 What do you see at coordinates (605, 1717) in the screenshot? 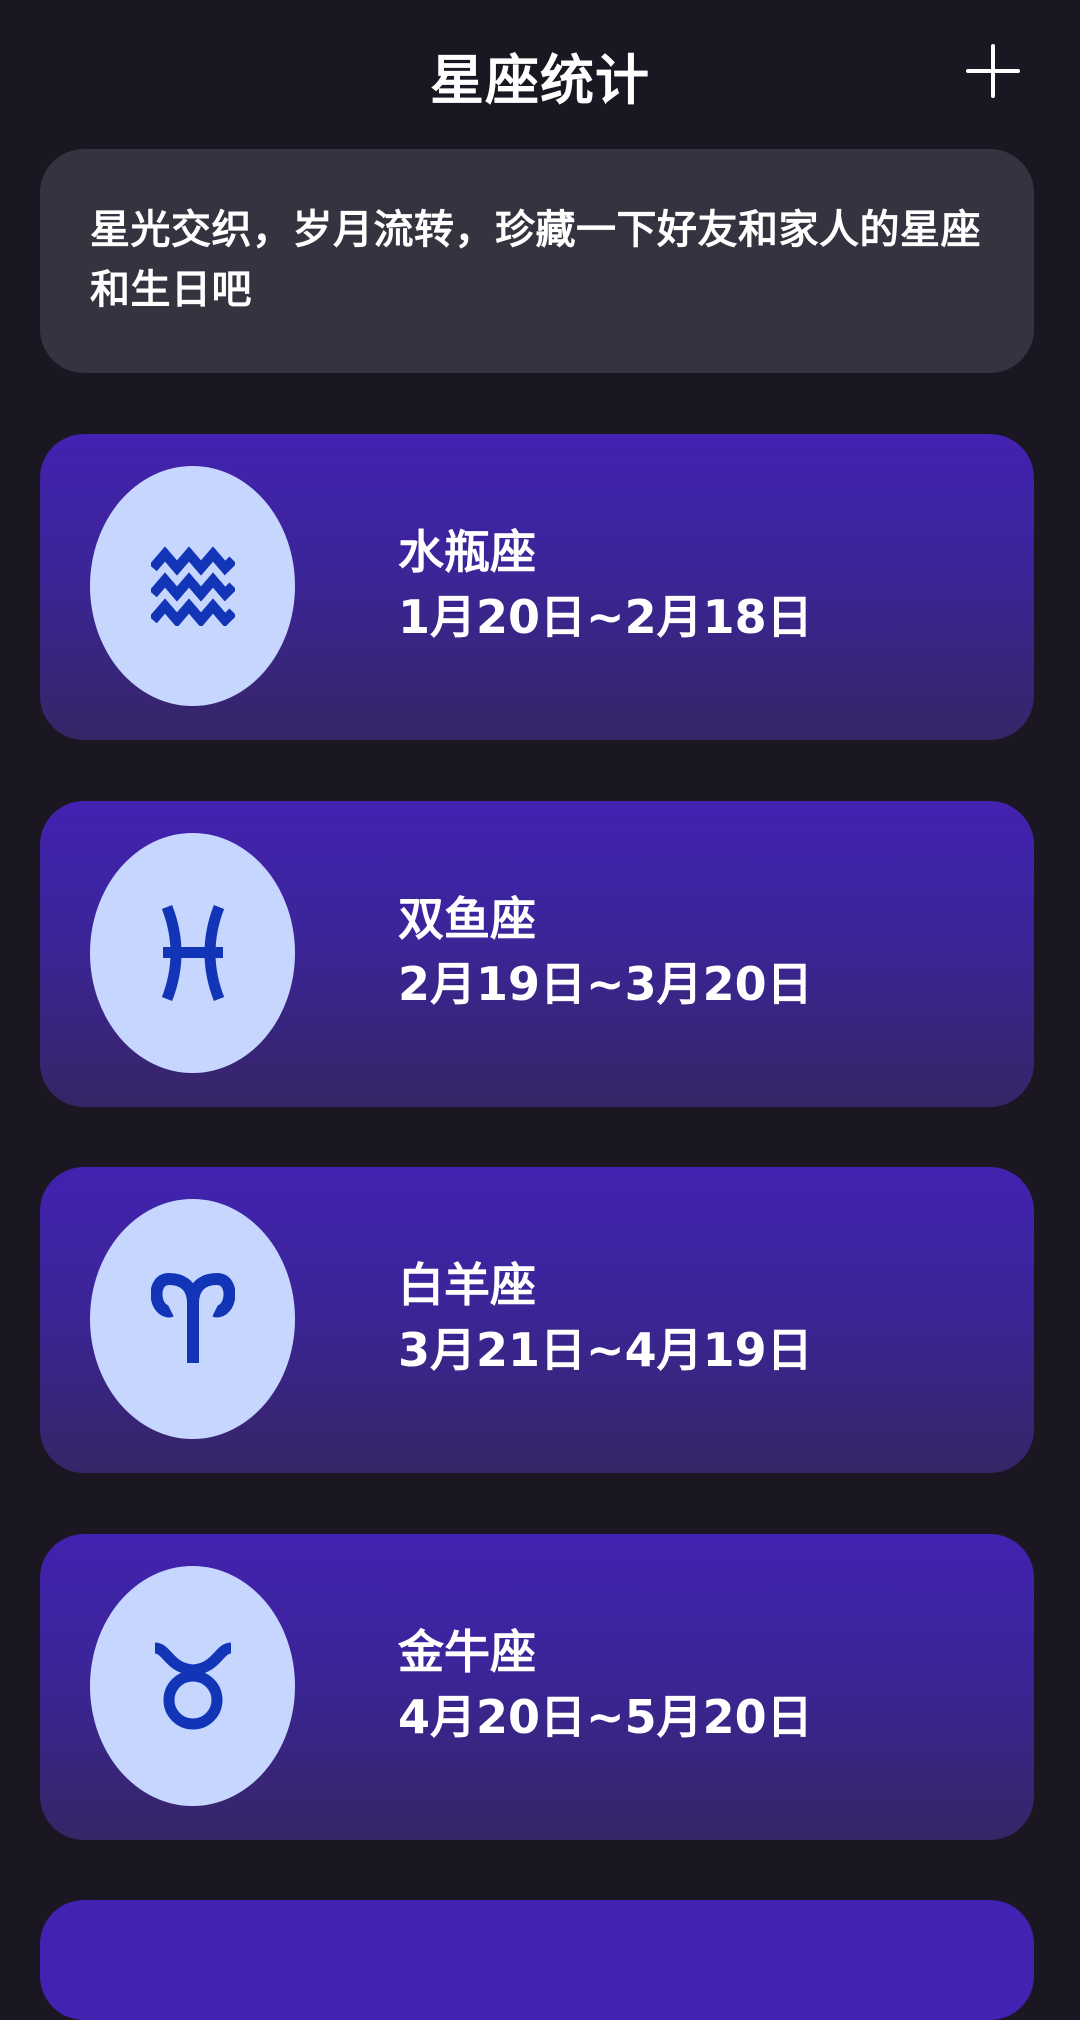
I see `zodiac-dates: 4月20日~5月20日` at bounding box center [605, 1717].